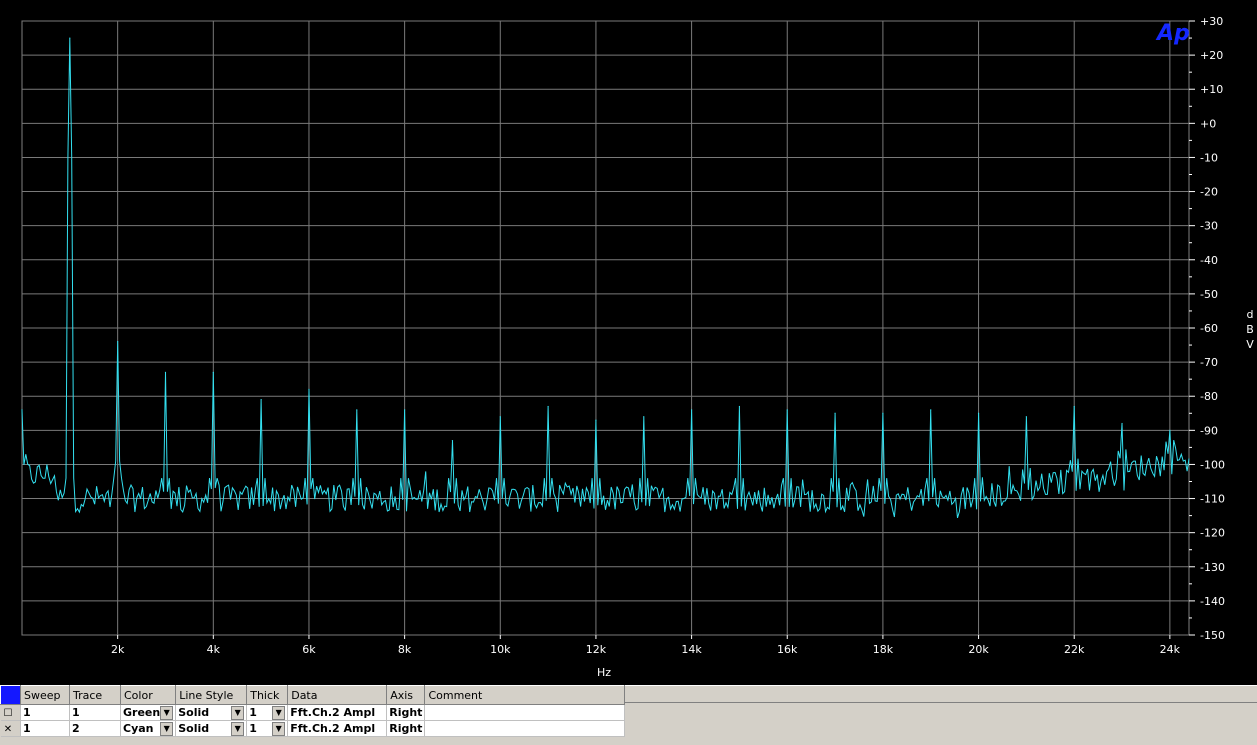 This screenshot has height=745, width=1257. I want to click on header-trace: Trace, so click(95, 695).